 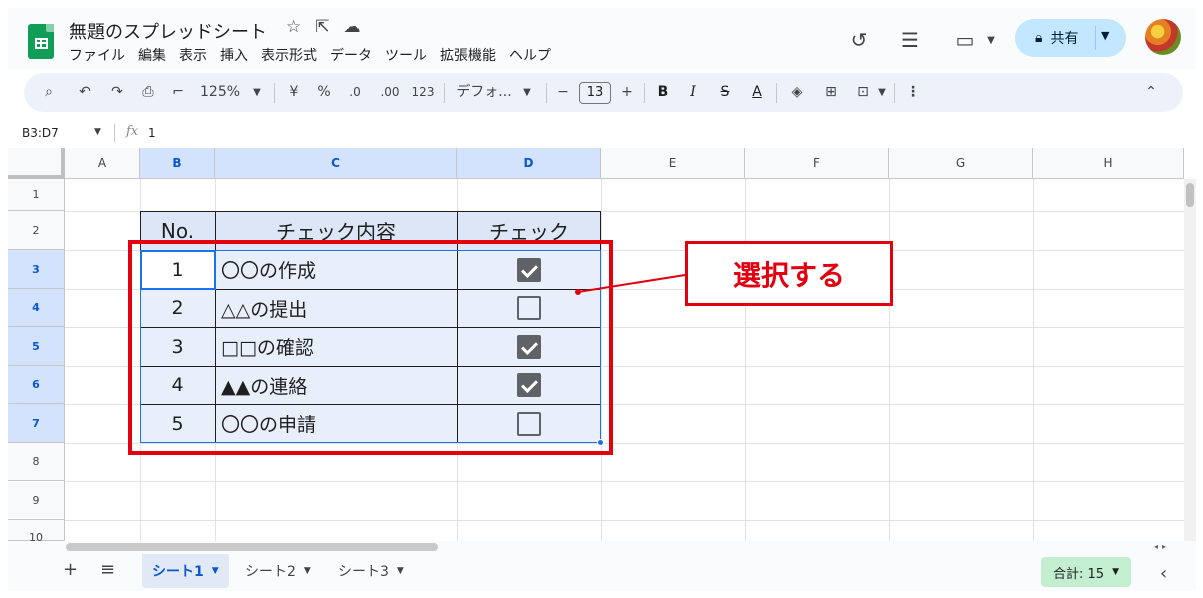 What do you see at coordinates (817, 163) in the screenshot?
I see `column-header-f: F` at bounding box center [817, 163].